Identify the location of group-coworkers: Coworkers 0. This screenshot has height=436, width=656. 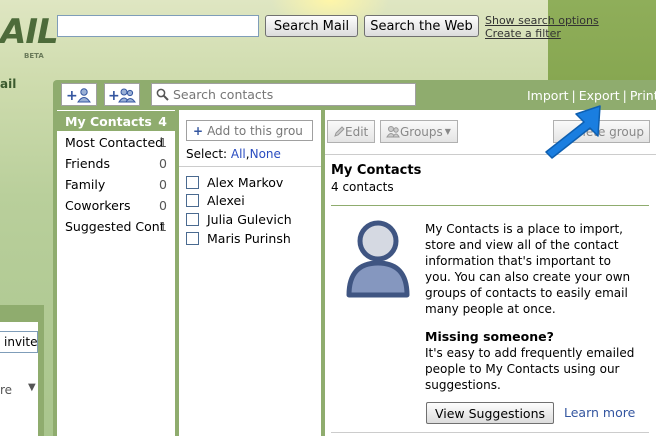
(116, 205).